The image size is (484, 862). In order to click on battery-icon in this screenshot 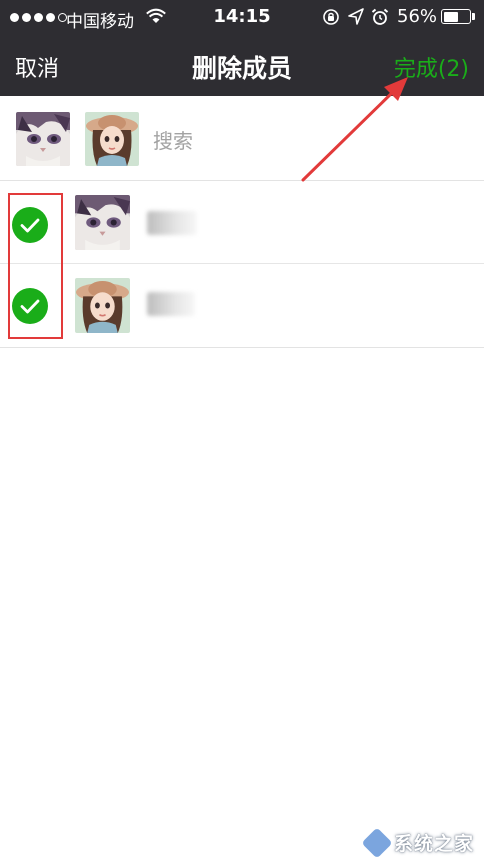, I will do `click(456, 16)`.